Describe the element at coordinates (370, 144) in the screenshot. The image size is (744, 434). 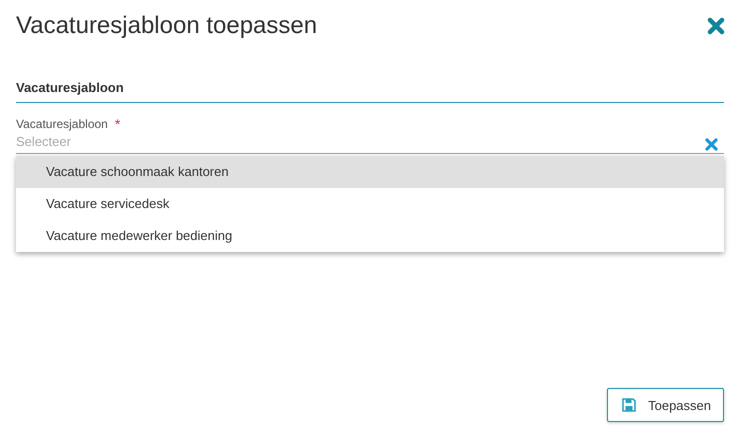
I see `select-field: Selecteer` at that location.